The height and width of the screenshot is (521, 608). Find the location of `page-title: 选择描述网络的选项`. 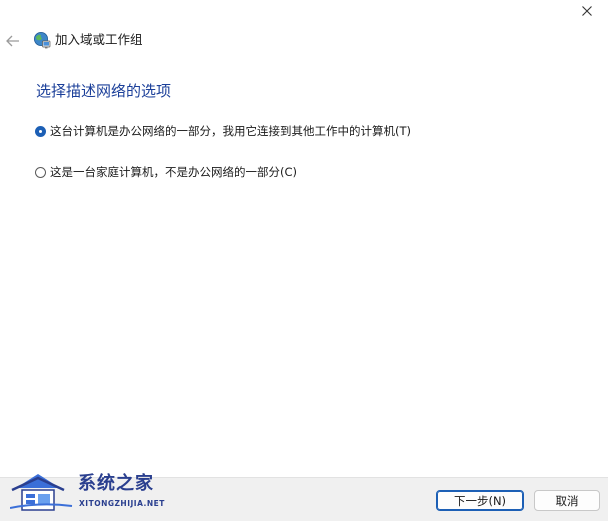

page-title: 选择描述网络的选项 is located at coordinates (104, 91).